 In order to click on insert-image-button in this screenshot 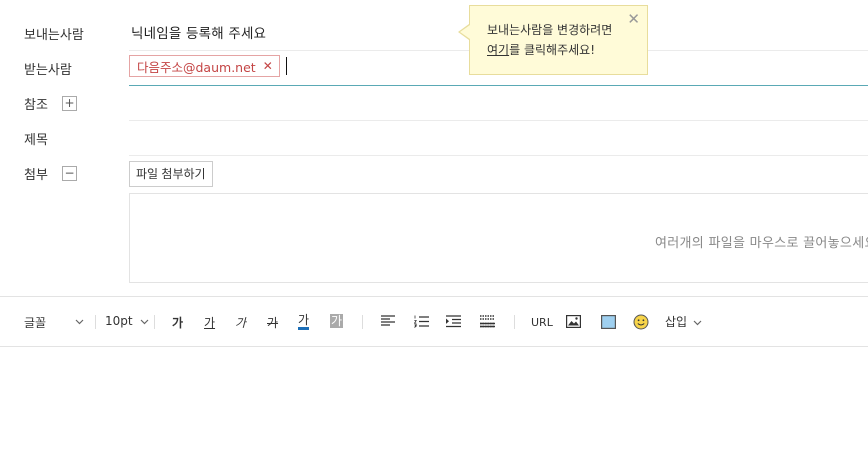, I will do `click(574, 323)`.